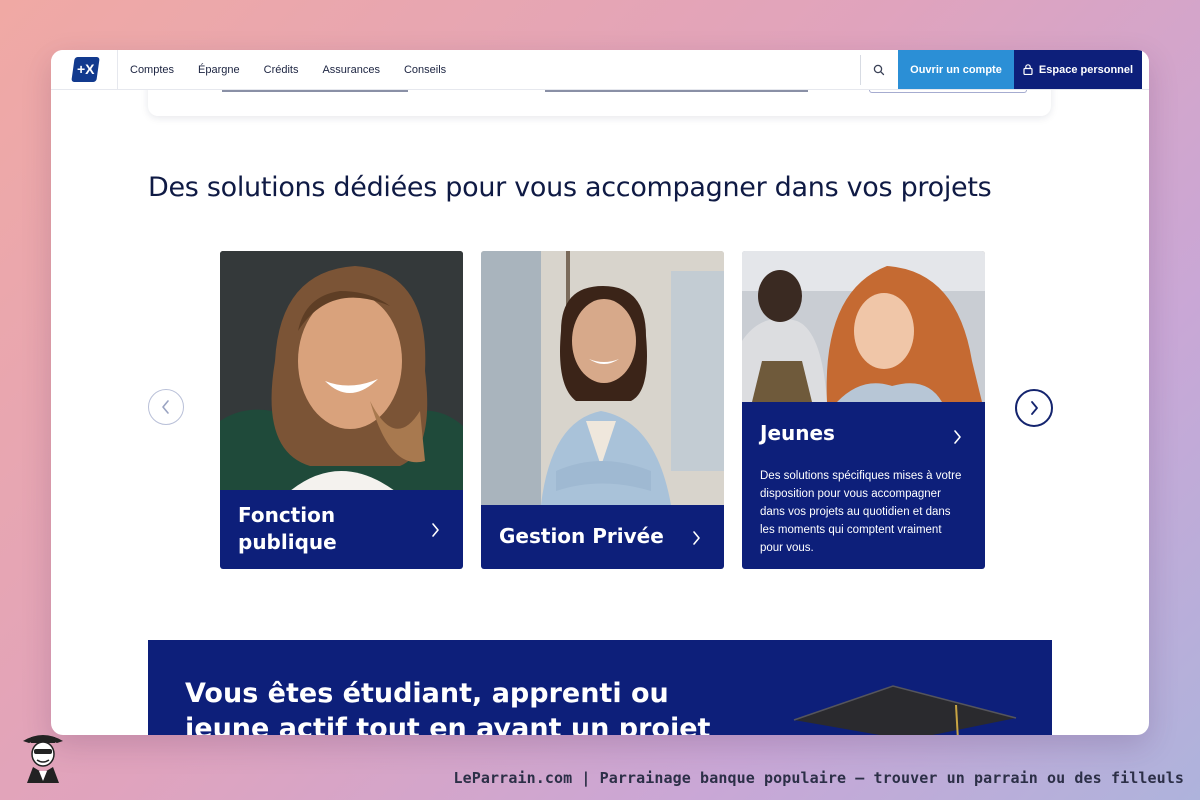 This screenshot has width=1200, height=800. I want to click on menu-item-comptes: Comptes, so click(152, 70).